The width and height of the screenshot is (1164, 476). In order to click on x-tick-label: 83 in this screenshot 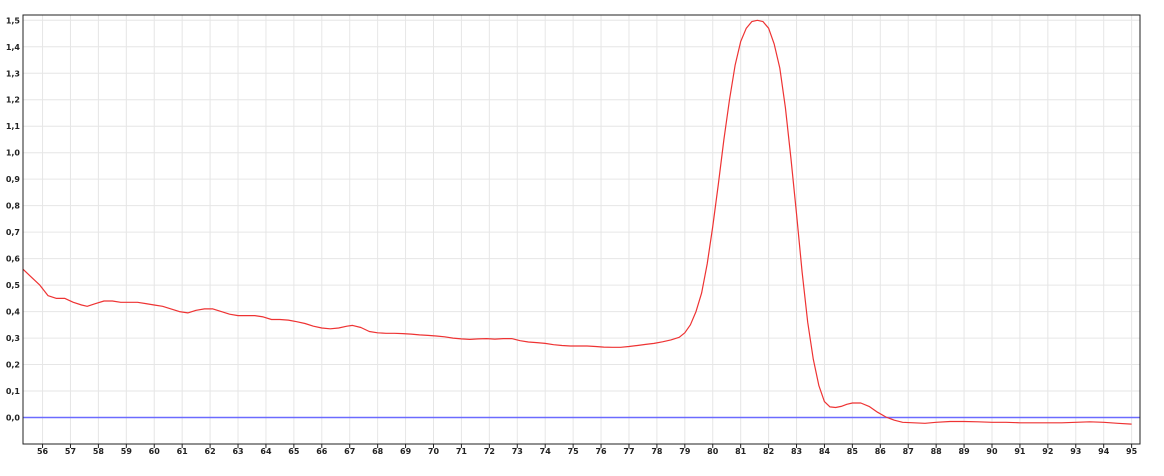, I will do `click(796, 451)`.